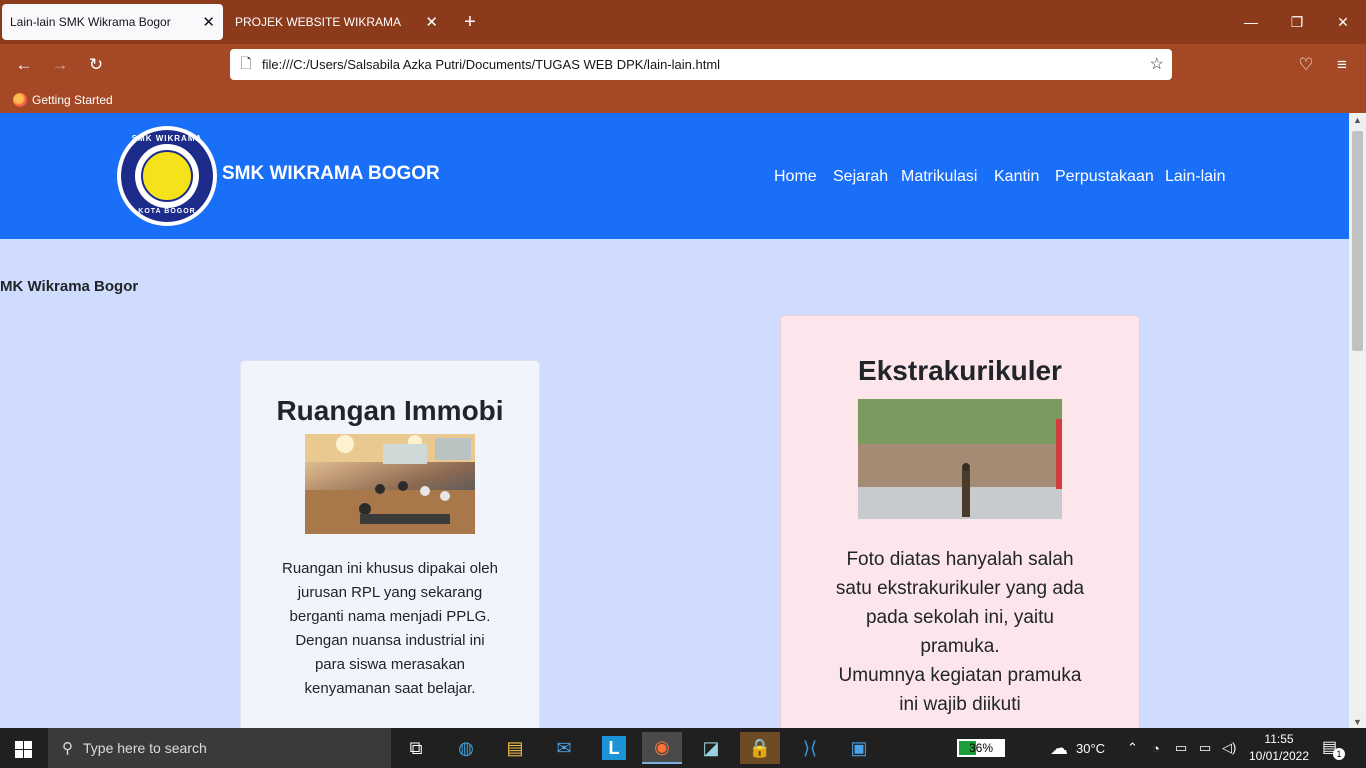 The height and width of the screenshot is (768, 1366). Describe the element at coordinates (20, 99) in the screenshot. I see `firefox-icon` at that location.